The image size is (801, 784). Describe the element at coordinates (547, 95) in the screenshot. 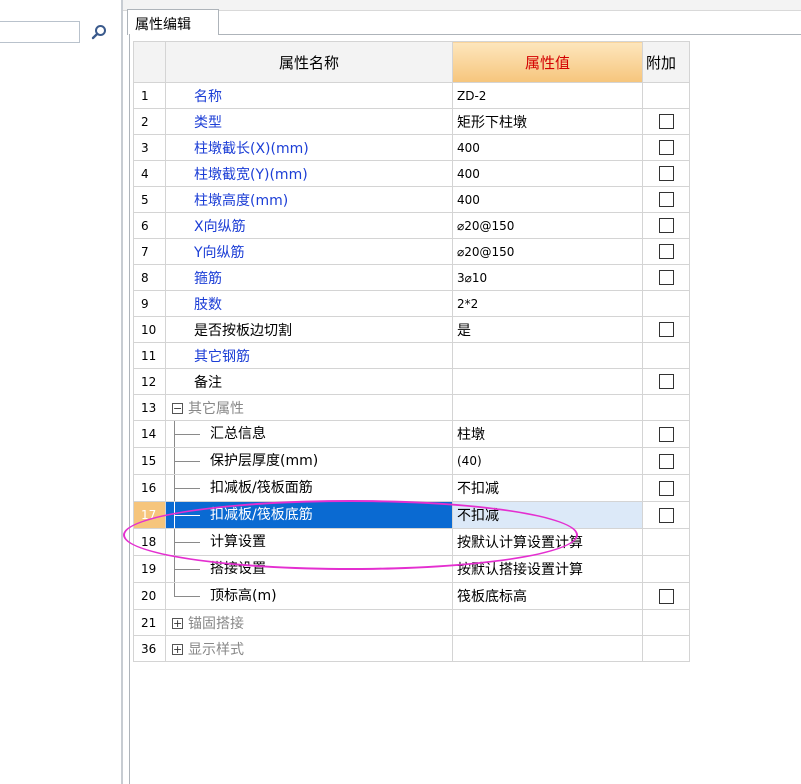

I see `property-value: ZD-2` at that location.